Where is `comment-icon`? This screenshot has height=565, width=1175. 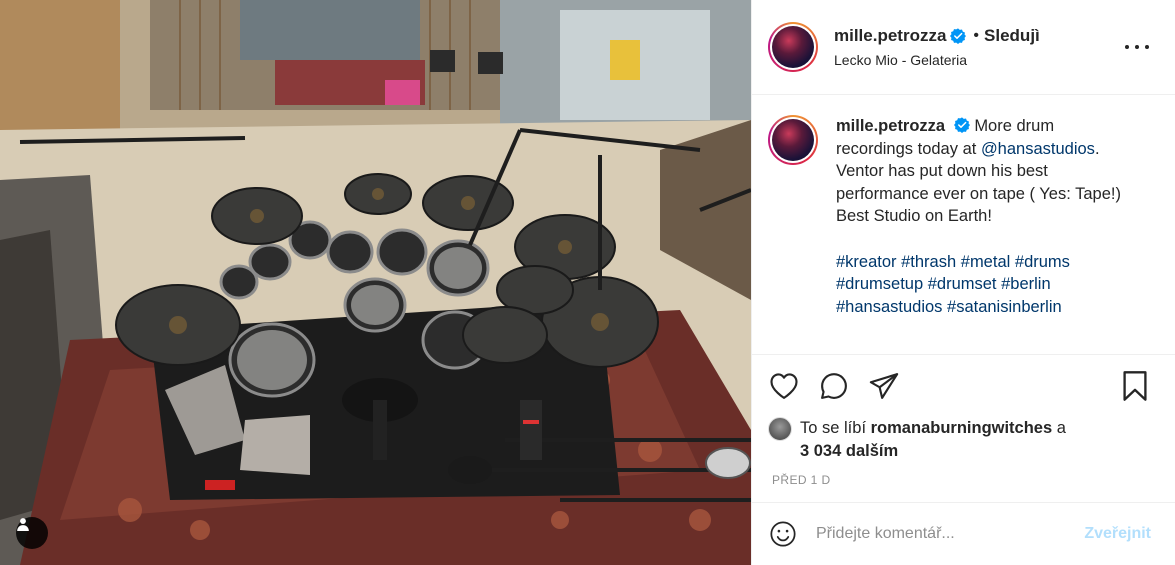
comment-icon is located at coordinates (834, 386).